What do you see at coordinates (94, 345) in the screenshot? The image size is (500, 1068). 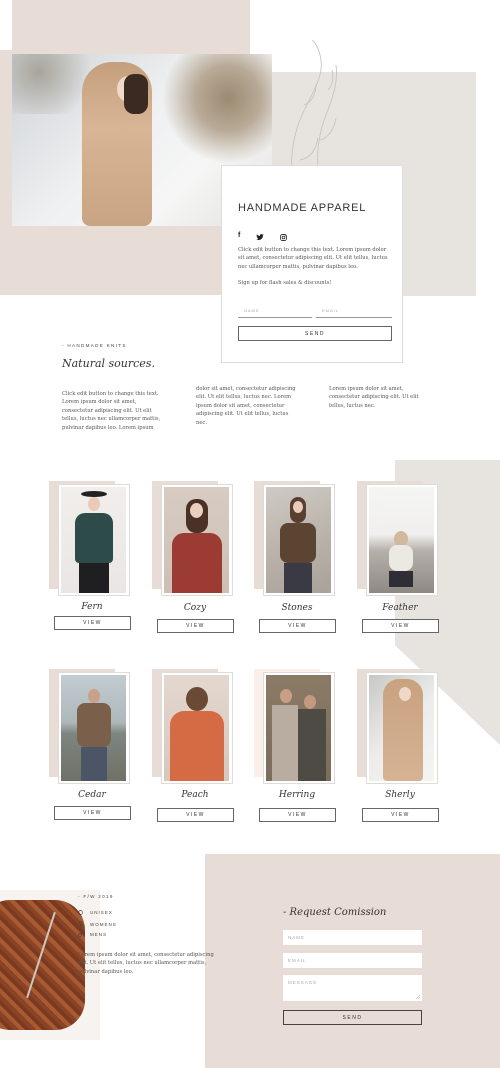 I see `about-eyebrow: - HANDMADE KNITS` at bounding box center [94, 345].